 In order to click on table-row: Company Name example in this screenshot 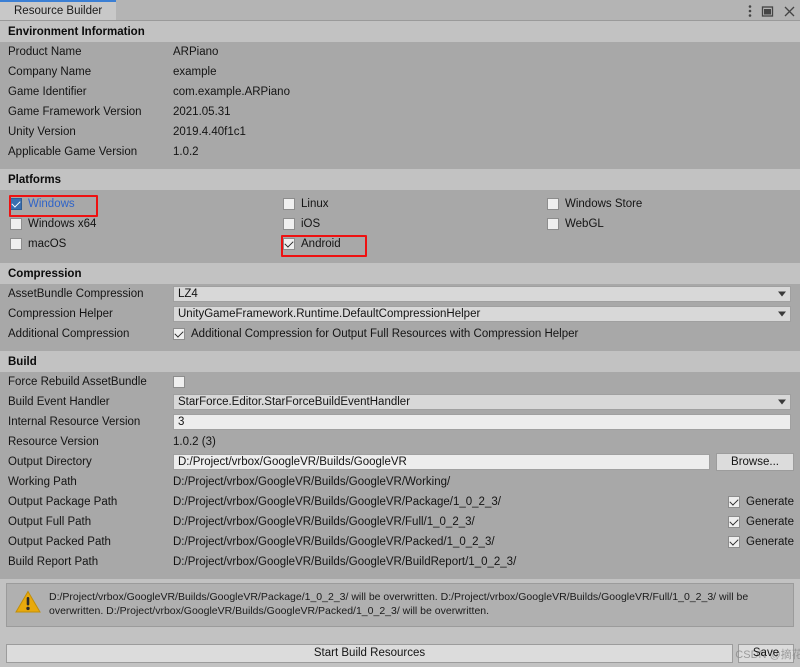, I will do `click(400, 72)`.